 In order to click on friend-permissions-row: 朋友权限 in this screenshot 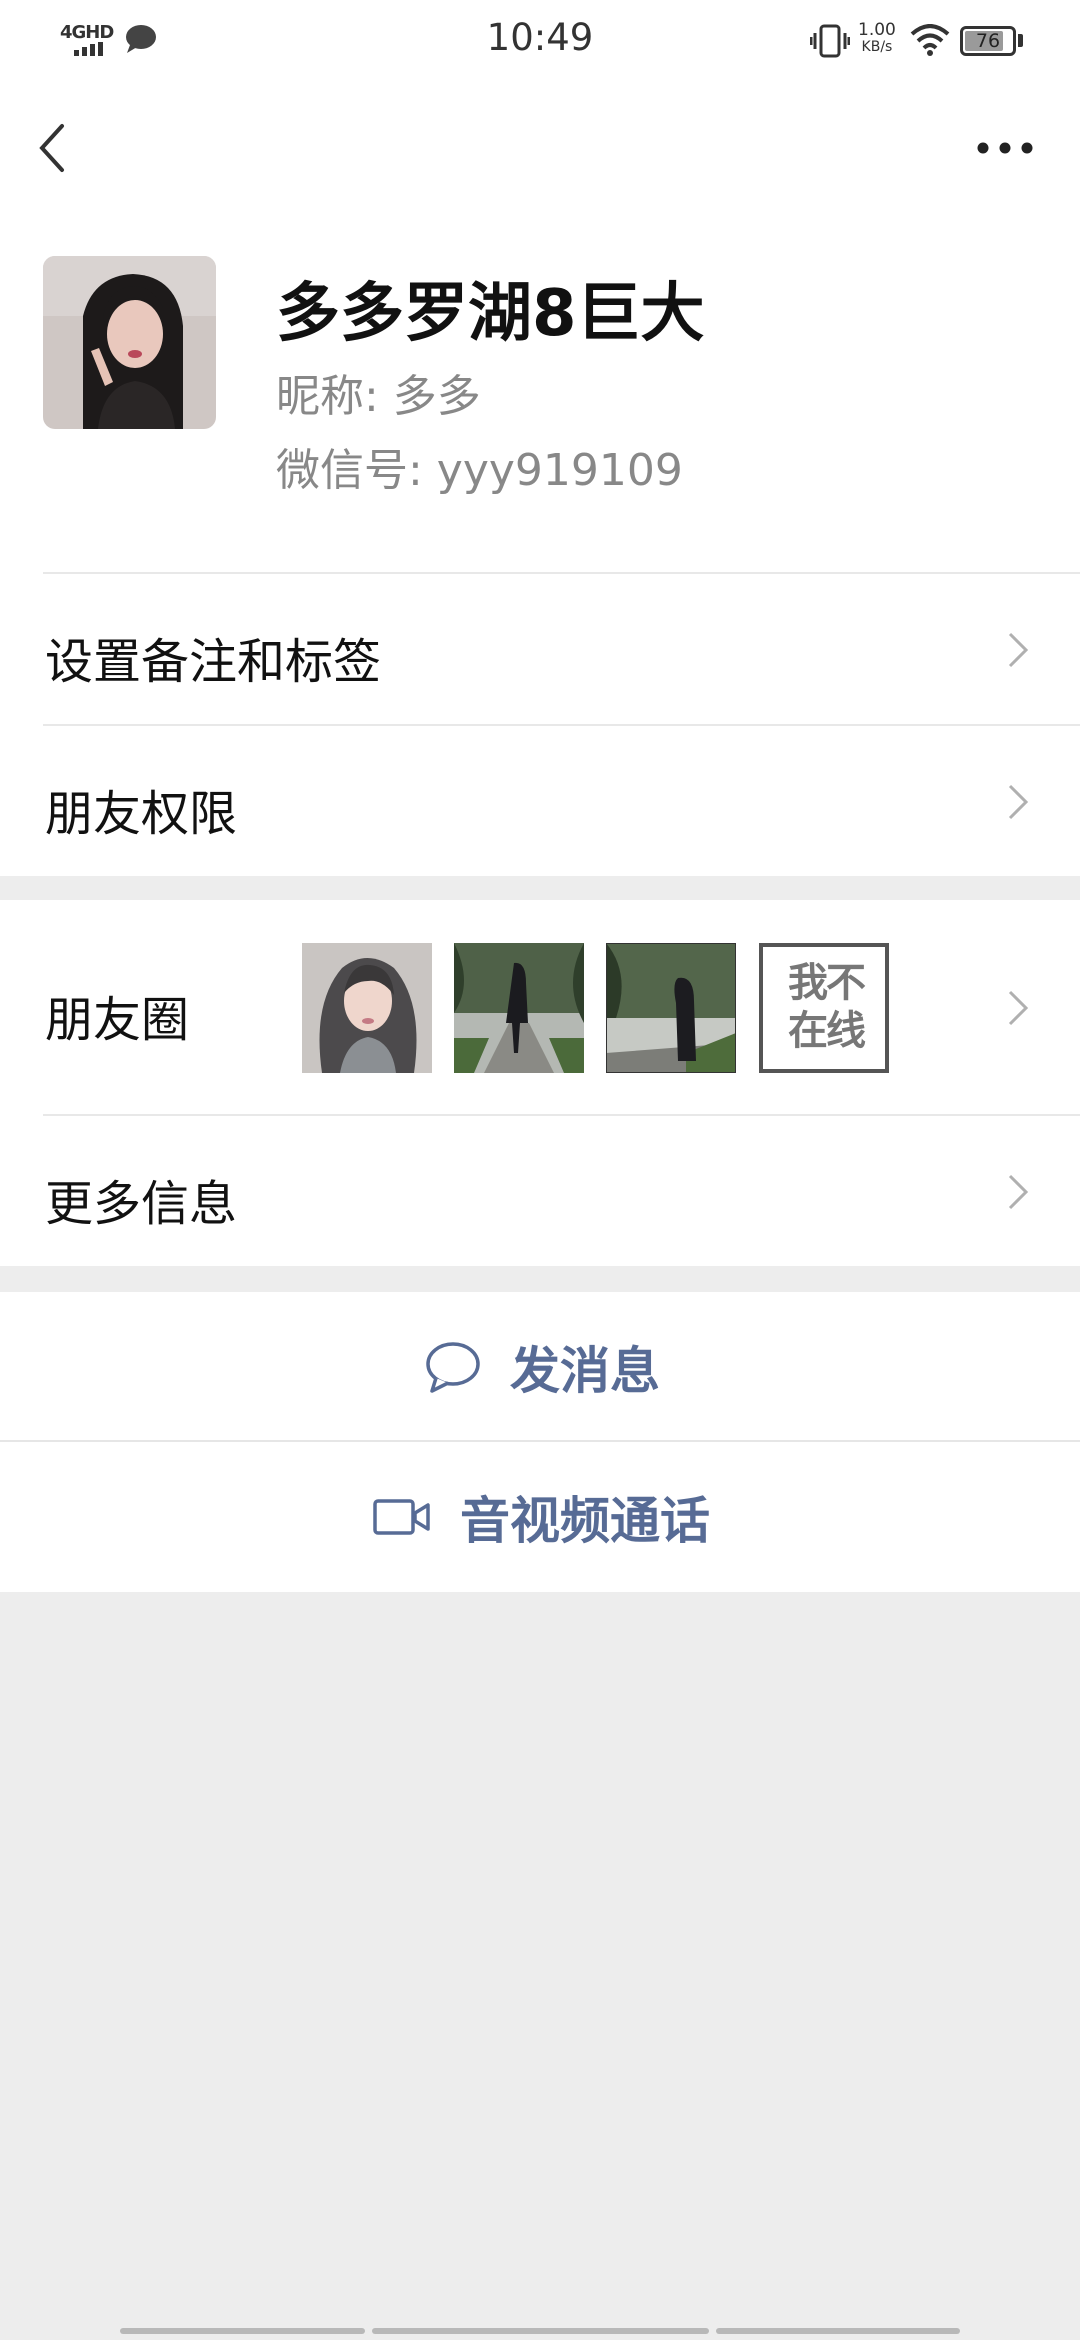, I will do `click(540, 801)`.